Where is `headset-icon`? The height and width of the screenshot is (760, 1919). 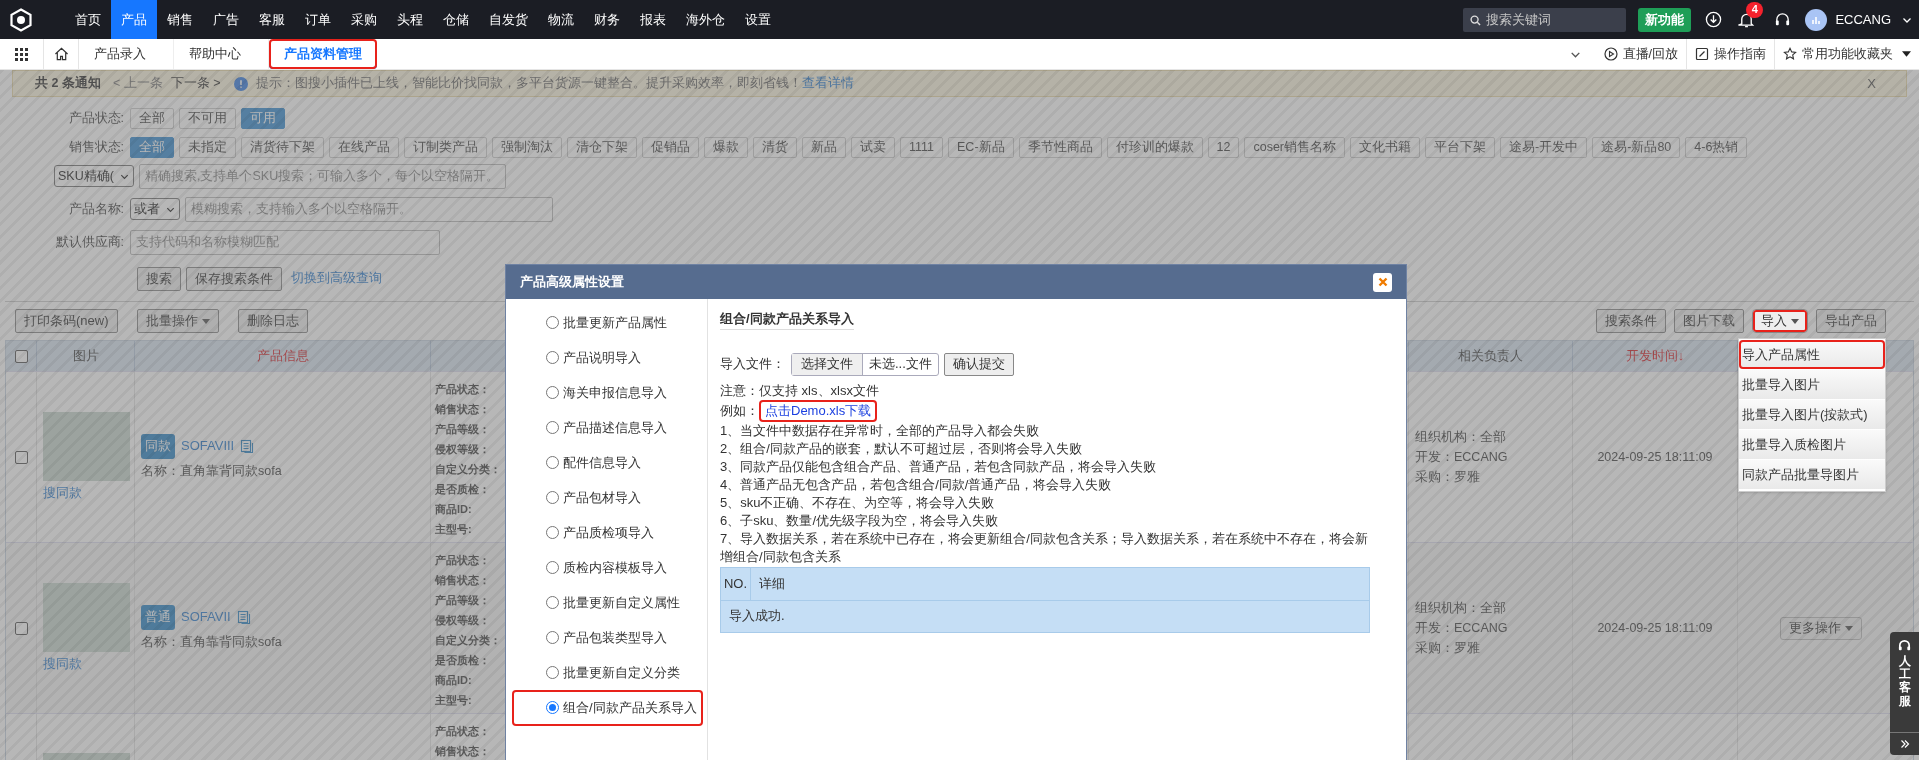
headset-icon is located at coordinates (1783, 19).